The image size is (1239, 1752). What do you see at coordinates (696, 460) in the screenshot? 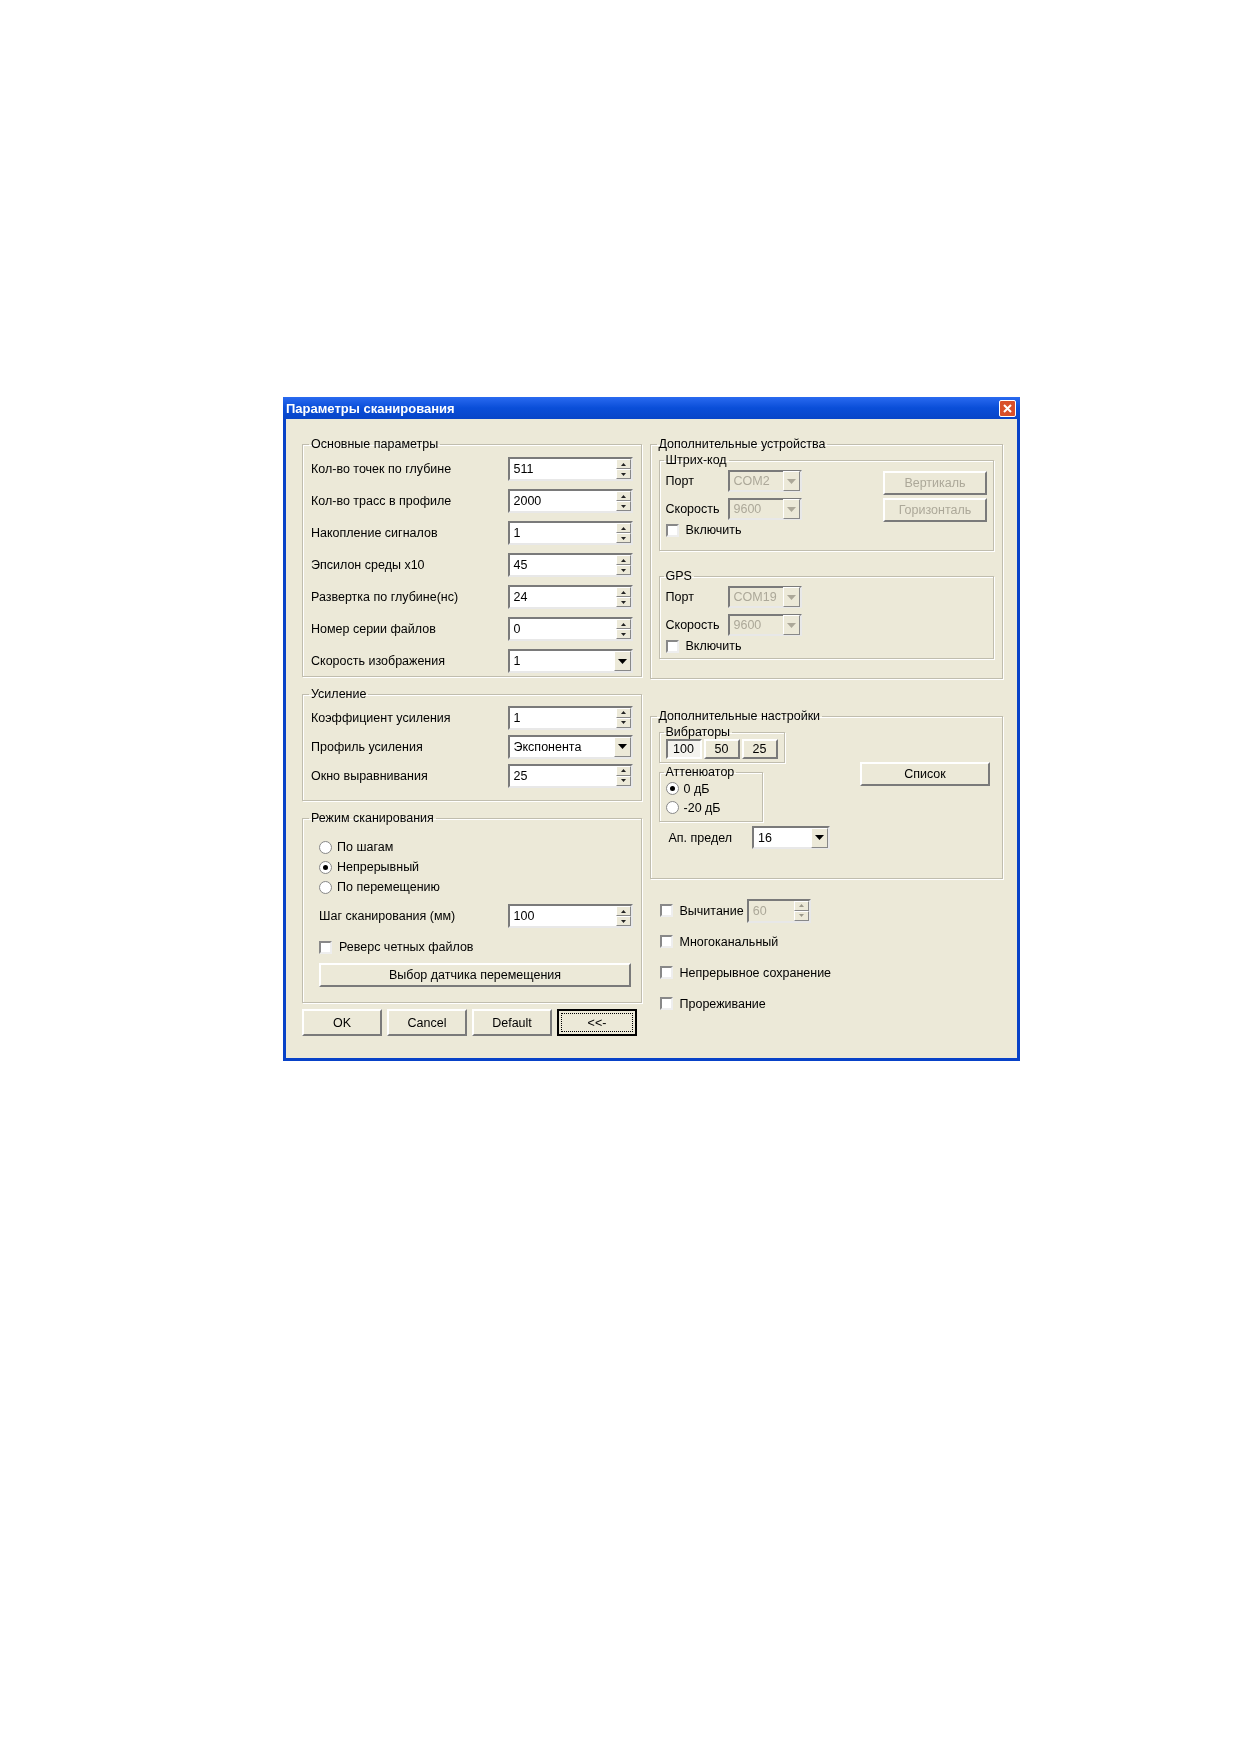
I see `group-title: Штрих-код` at bounding box center [696, 460].